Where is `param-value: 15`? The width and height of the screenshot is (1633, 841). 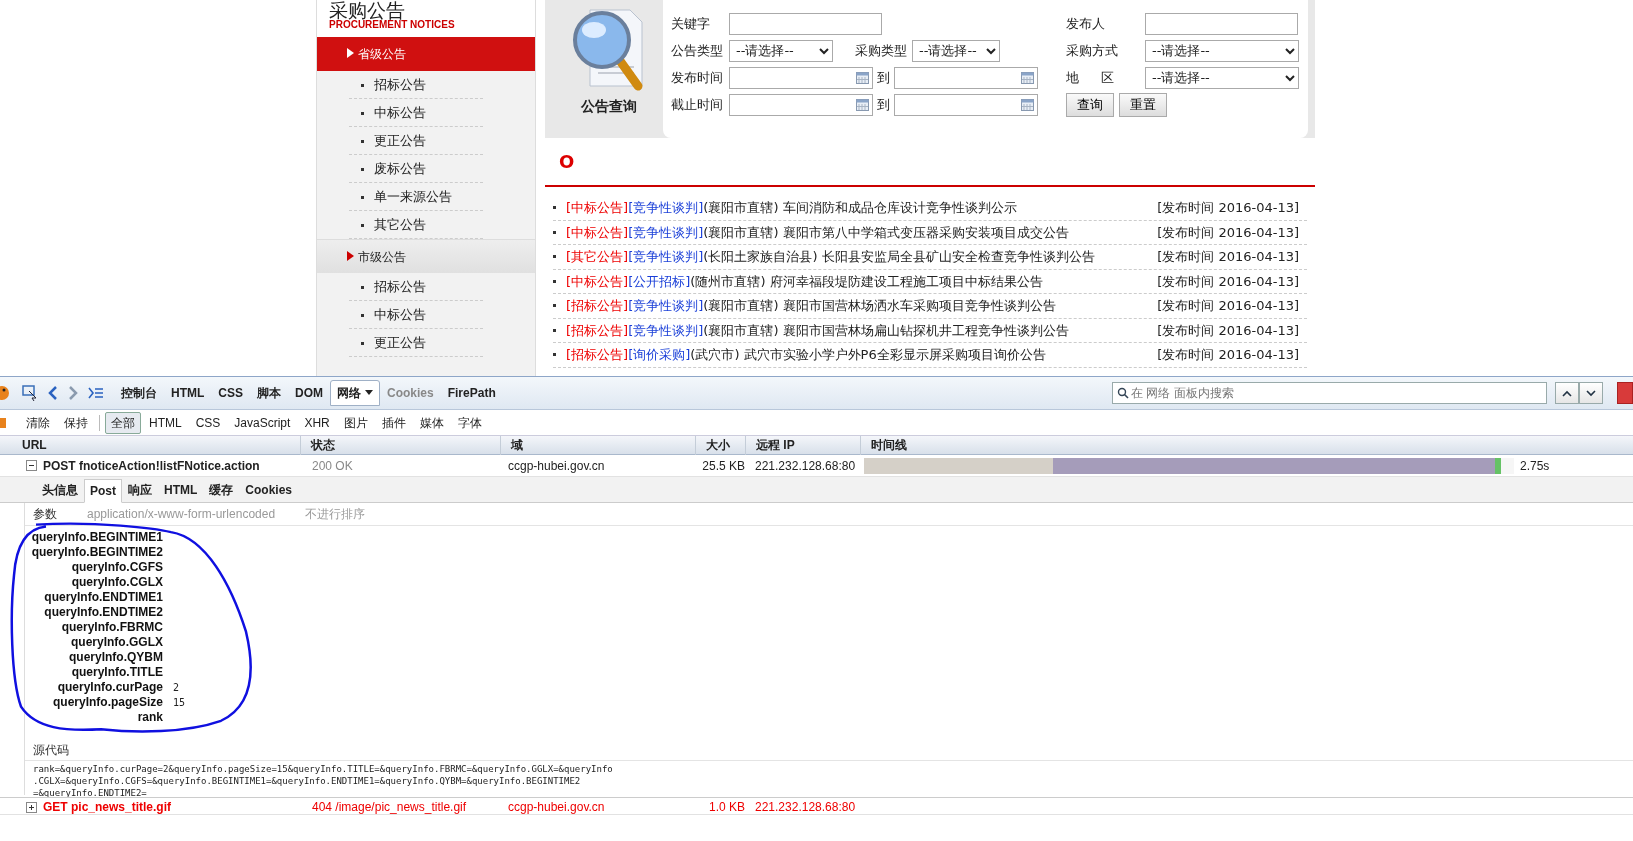
param-value: 15 is located at coordinates (179, 703).